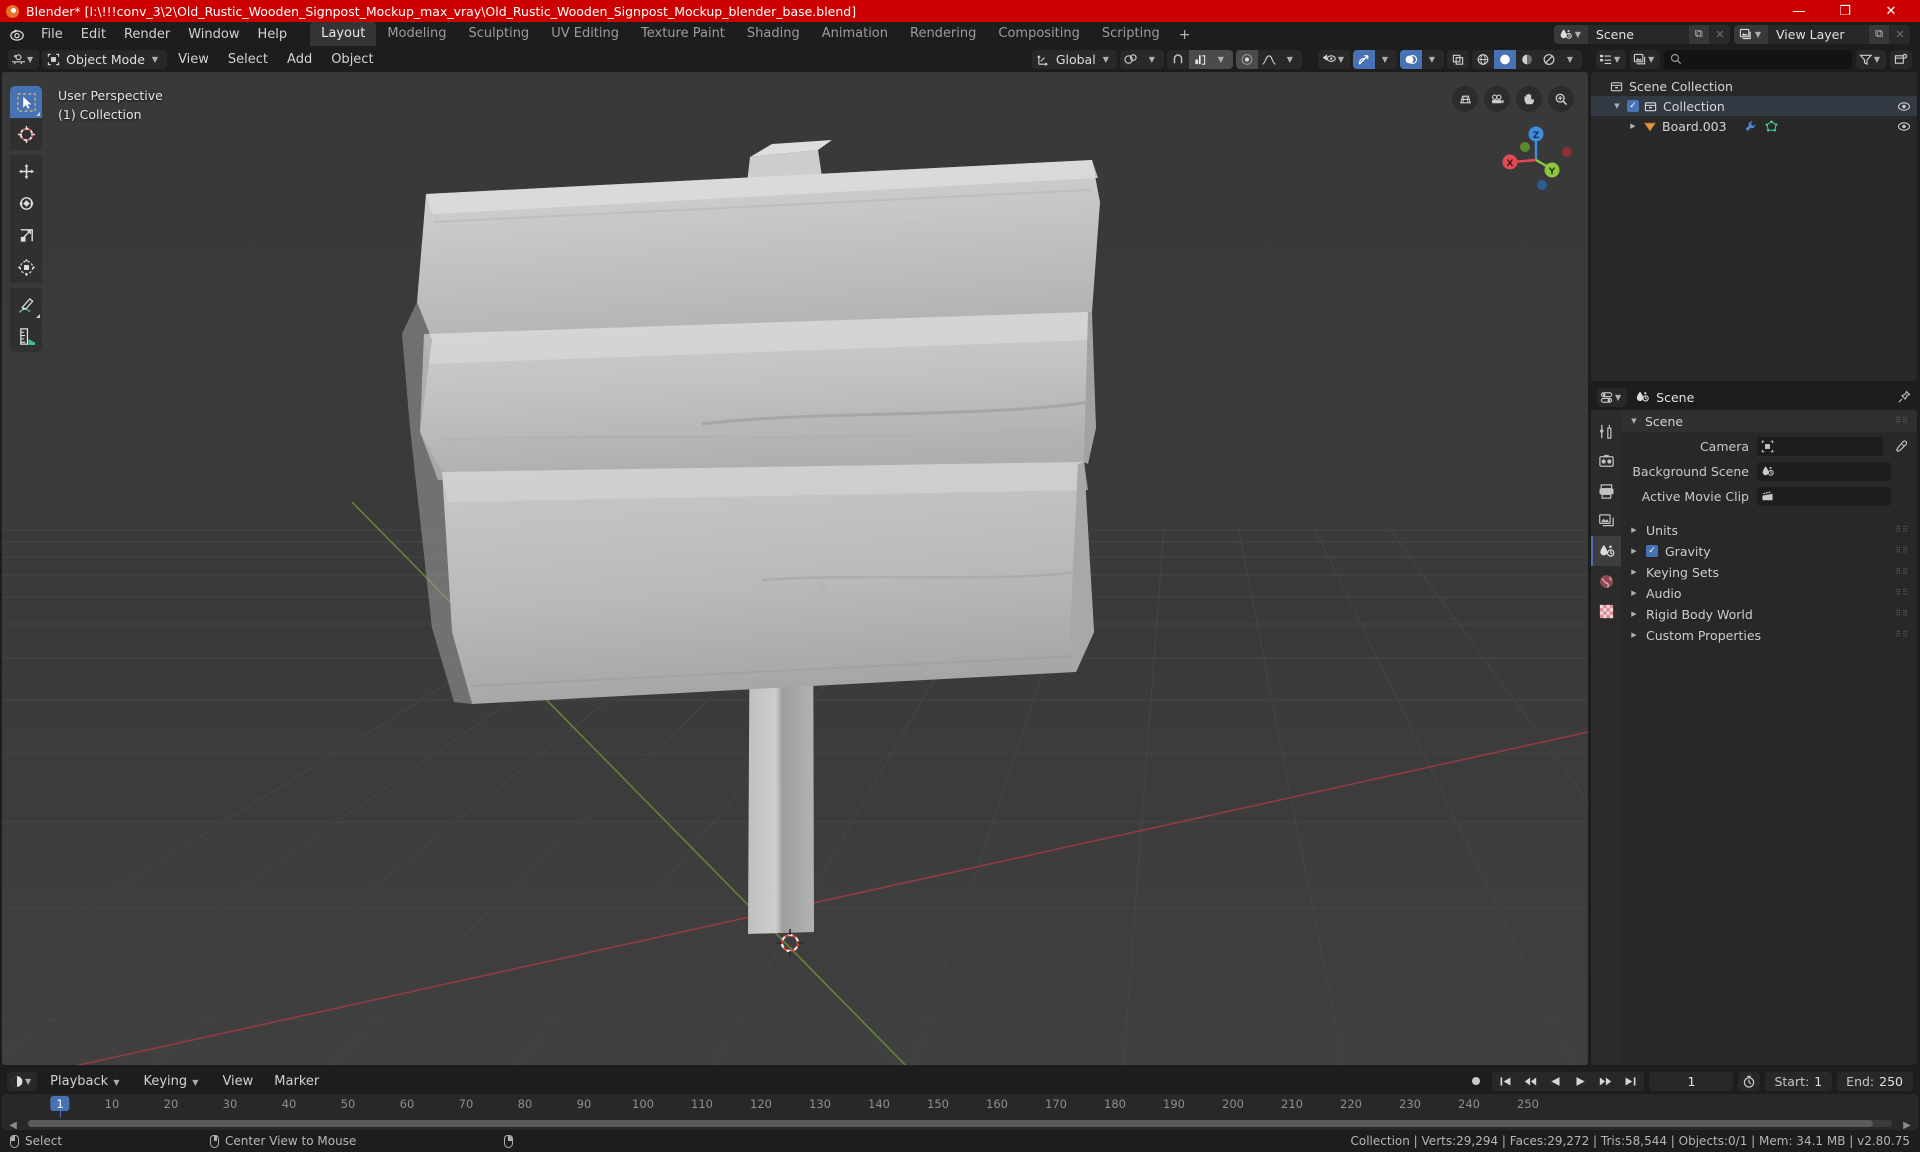  I want to click on tab-rendering: Rendering, so click(943, 34).